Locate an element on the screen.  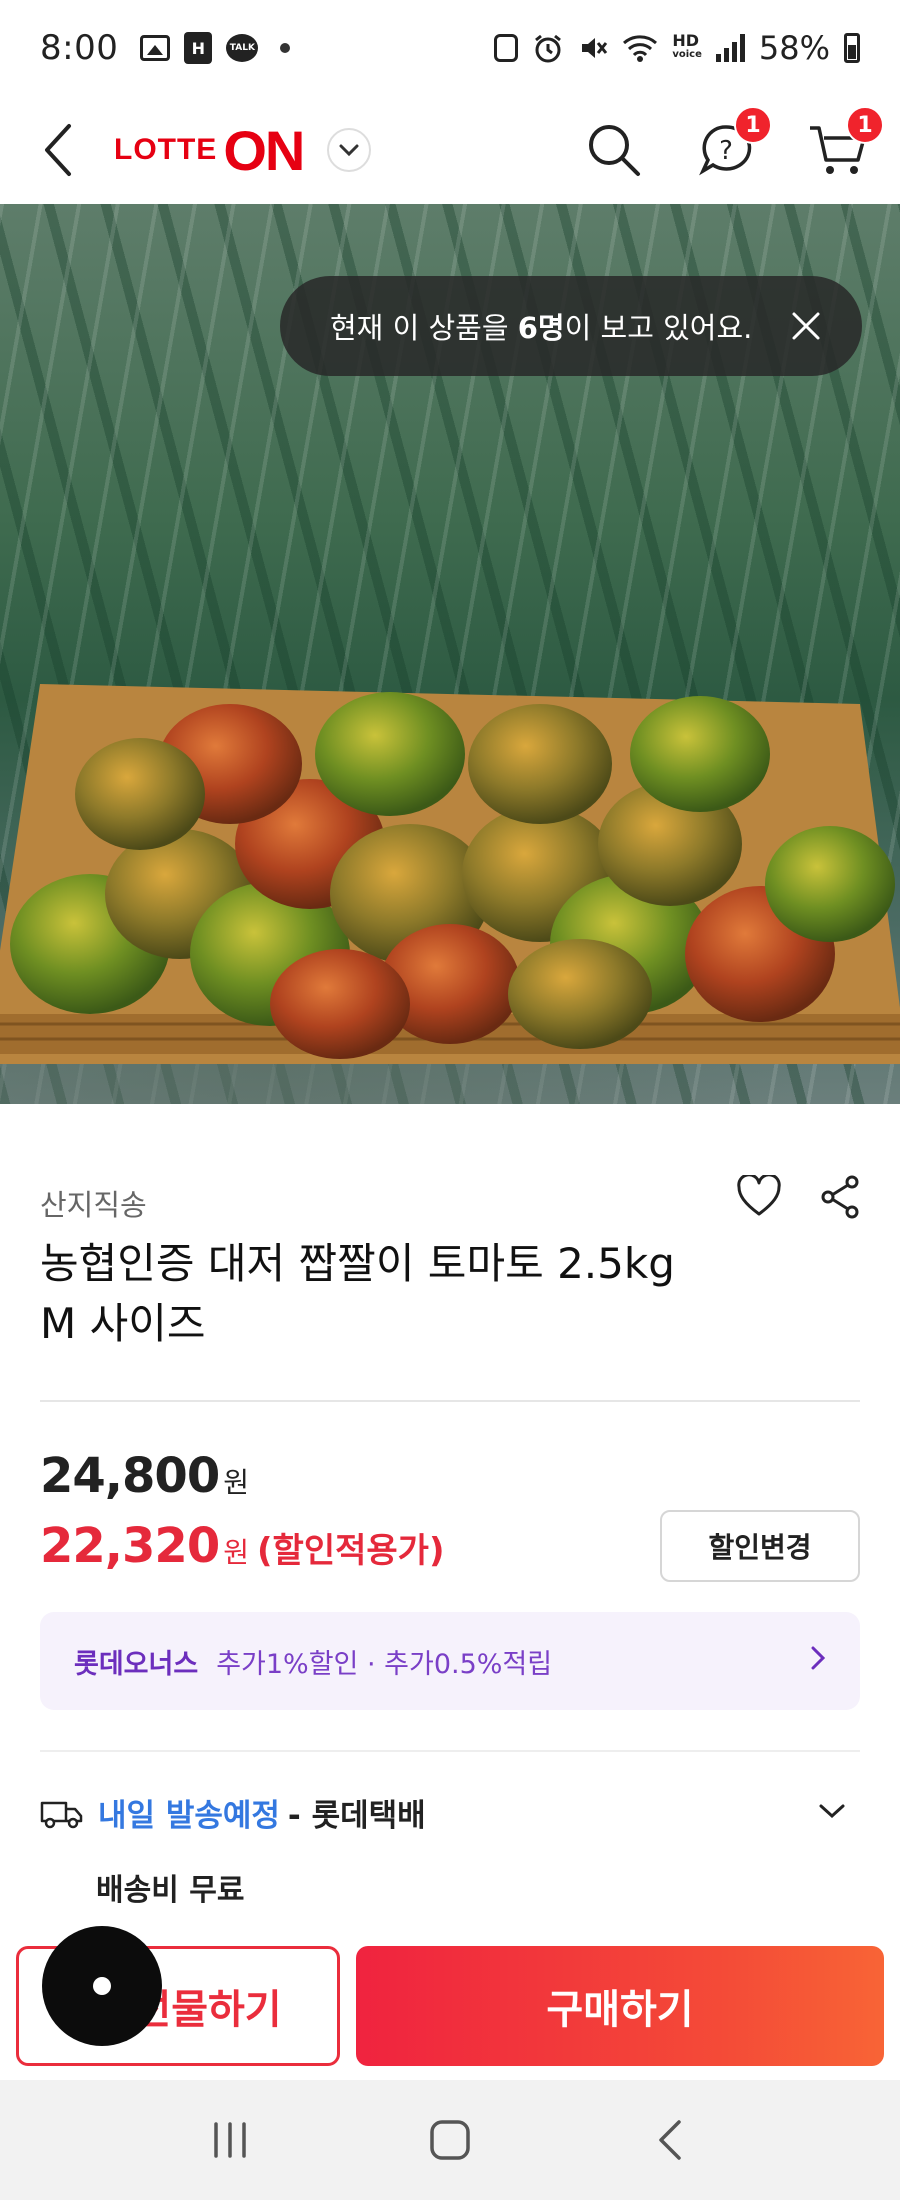
shipping-fee: 배송비 무료 is located at coordinates (170, 1890).